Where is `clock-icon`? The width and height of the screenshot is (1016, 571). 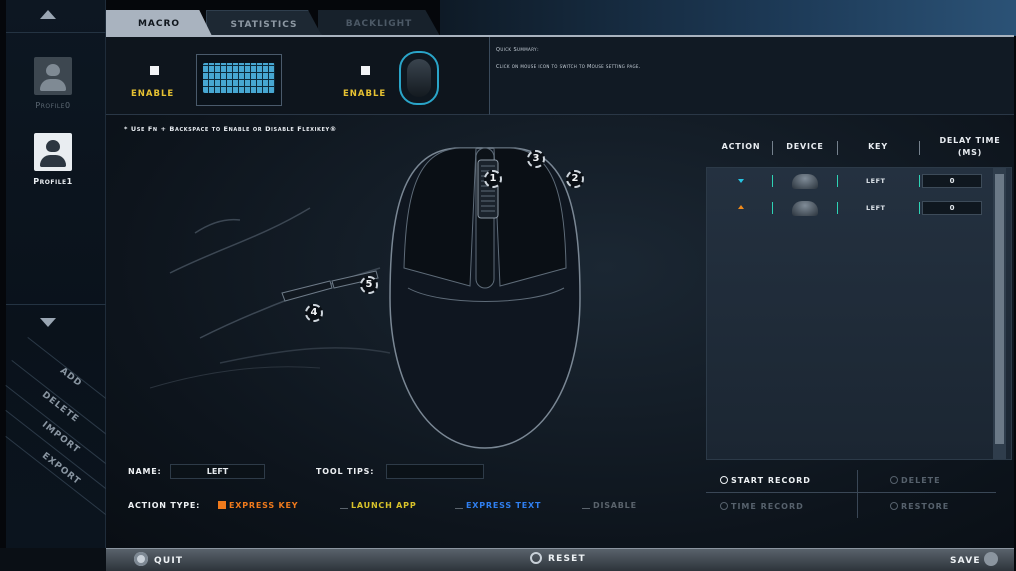 clock-icon is located at coordinates (724, 506).